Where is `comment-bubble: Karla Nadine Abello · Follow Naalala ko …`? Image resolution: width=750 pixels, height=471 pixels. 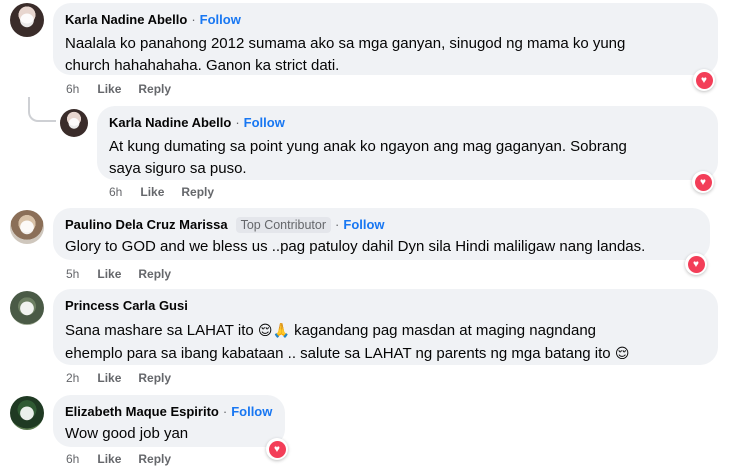 comment-bubble: Karla Nadine Abello · Follow Naalala ko … is located at coordinates (385, 39).